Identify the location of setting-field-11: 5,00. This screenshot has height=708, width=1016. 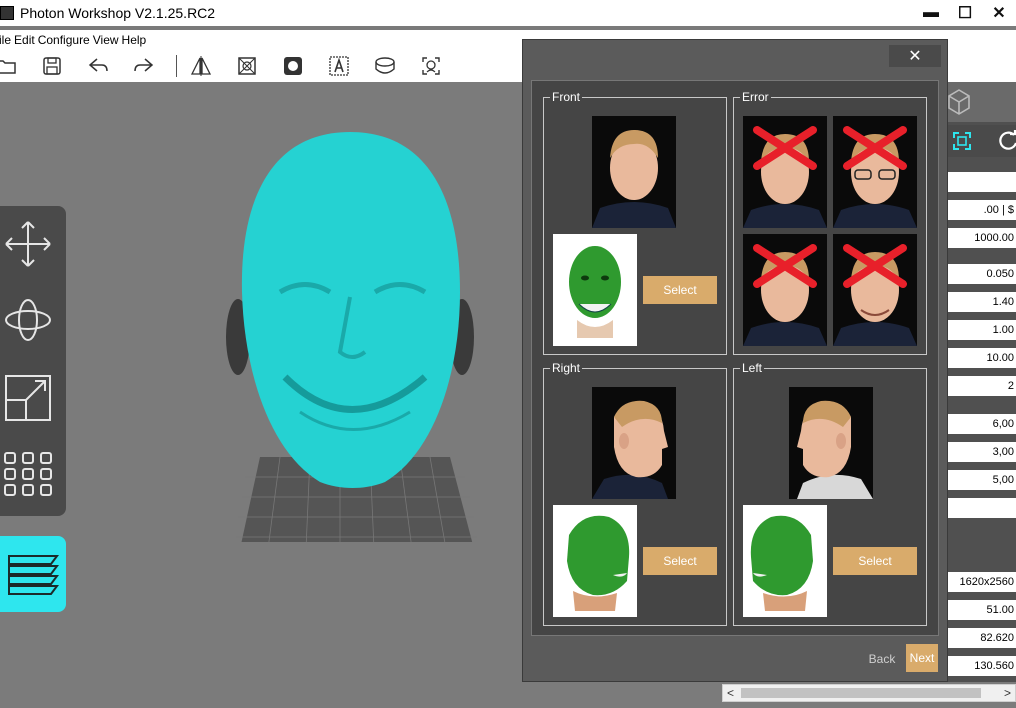
(982, 480).